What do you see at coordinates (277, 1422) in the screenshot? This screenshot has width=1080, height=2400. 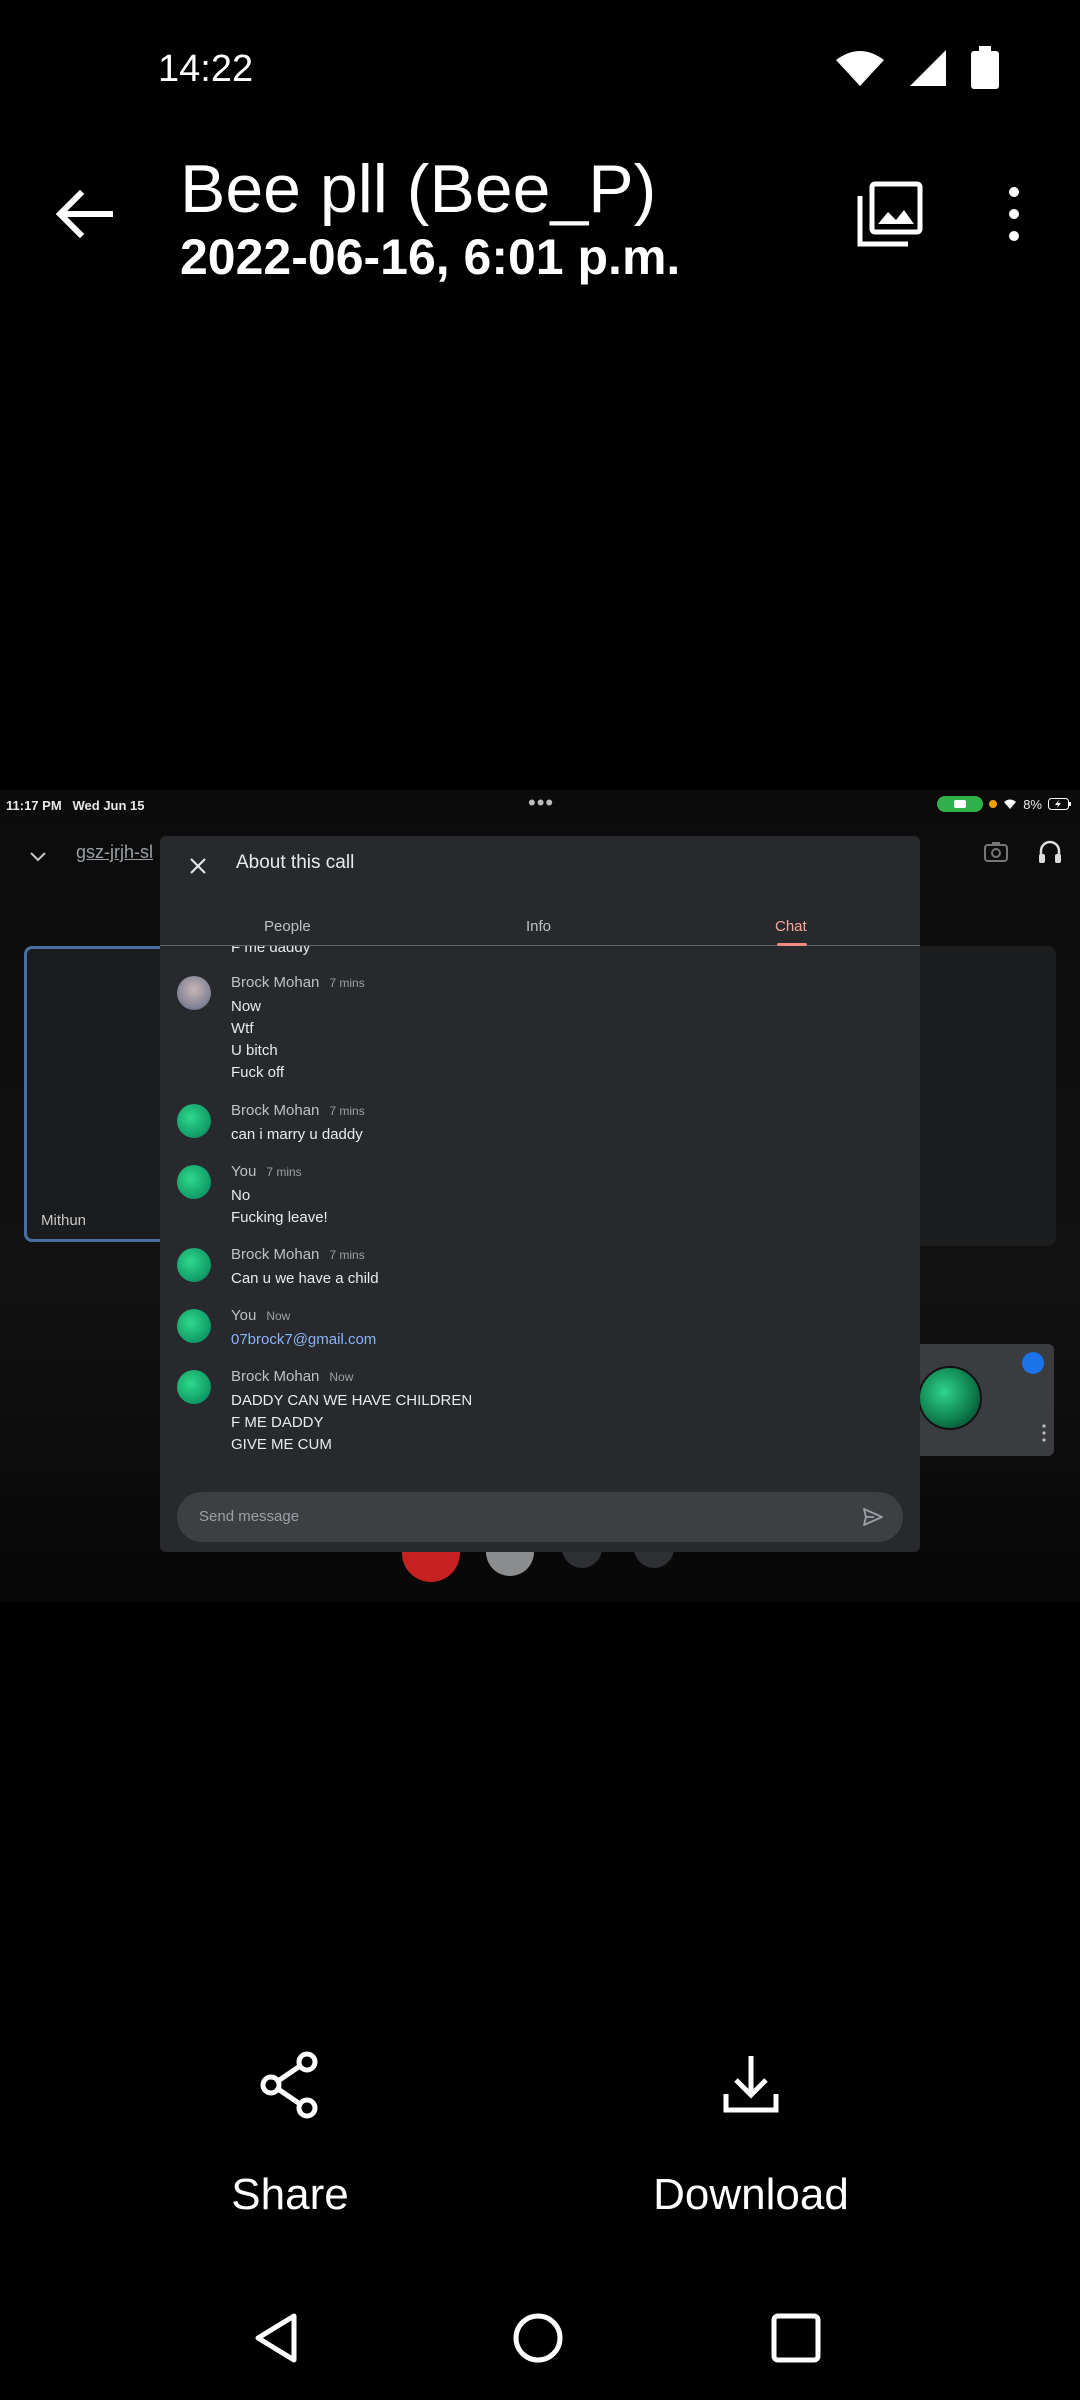 I see `message-text: F ME DADDY` at bounding box center [277, 1422].